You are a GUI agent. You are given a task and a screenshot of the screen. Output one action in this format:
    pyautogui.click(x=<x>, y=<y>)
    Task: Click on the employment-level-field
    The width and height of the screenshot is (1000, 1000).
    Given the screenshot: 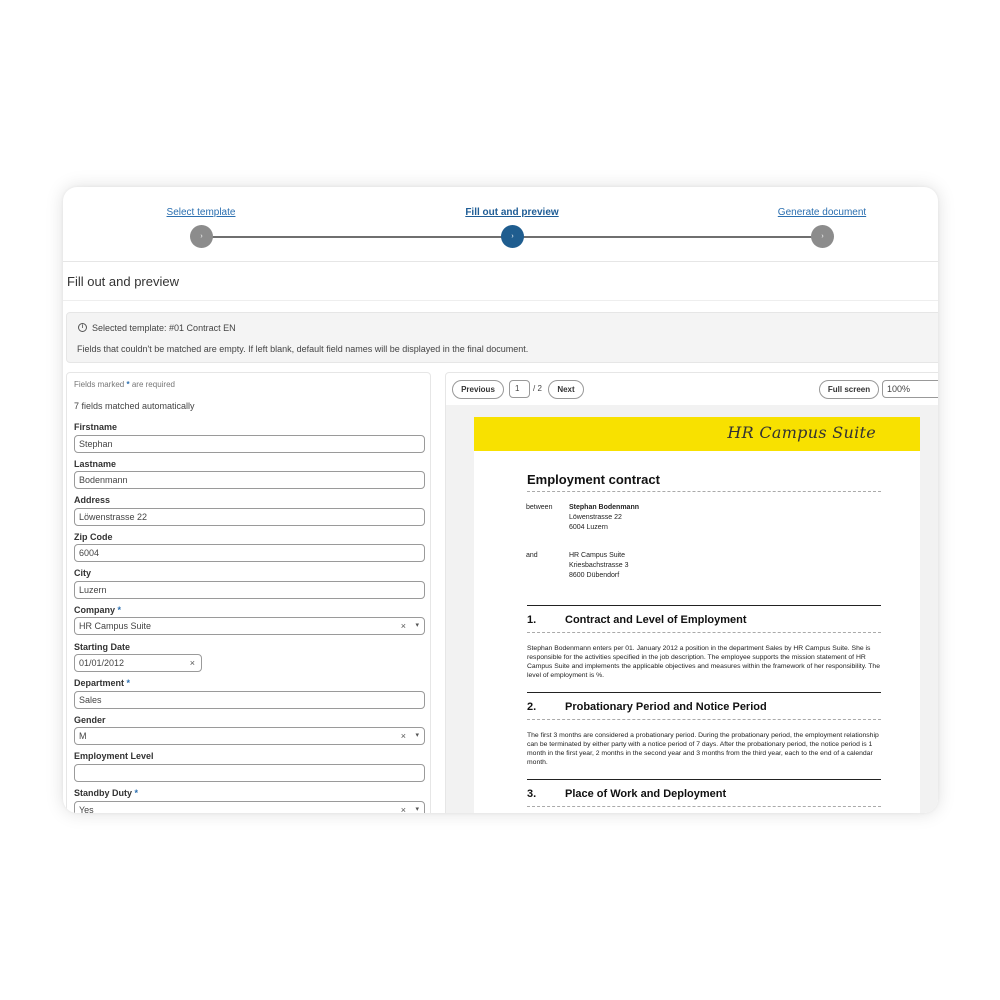 What is the action you would take?
    pyautogui.click(x=249, y=773)
    